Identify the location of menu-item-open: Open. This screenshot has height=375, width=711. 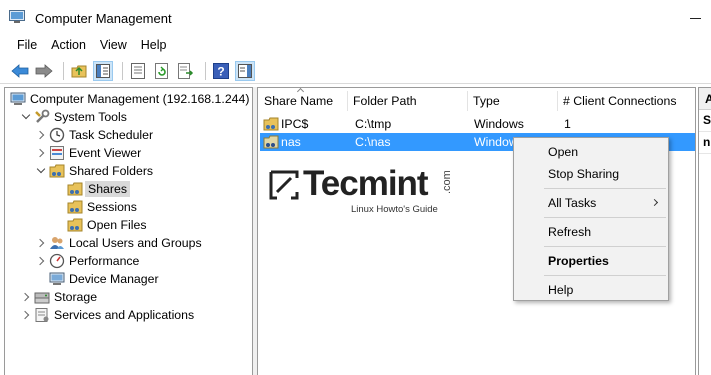
(591, 152).